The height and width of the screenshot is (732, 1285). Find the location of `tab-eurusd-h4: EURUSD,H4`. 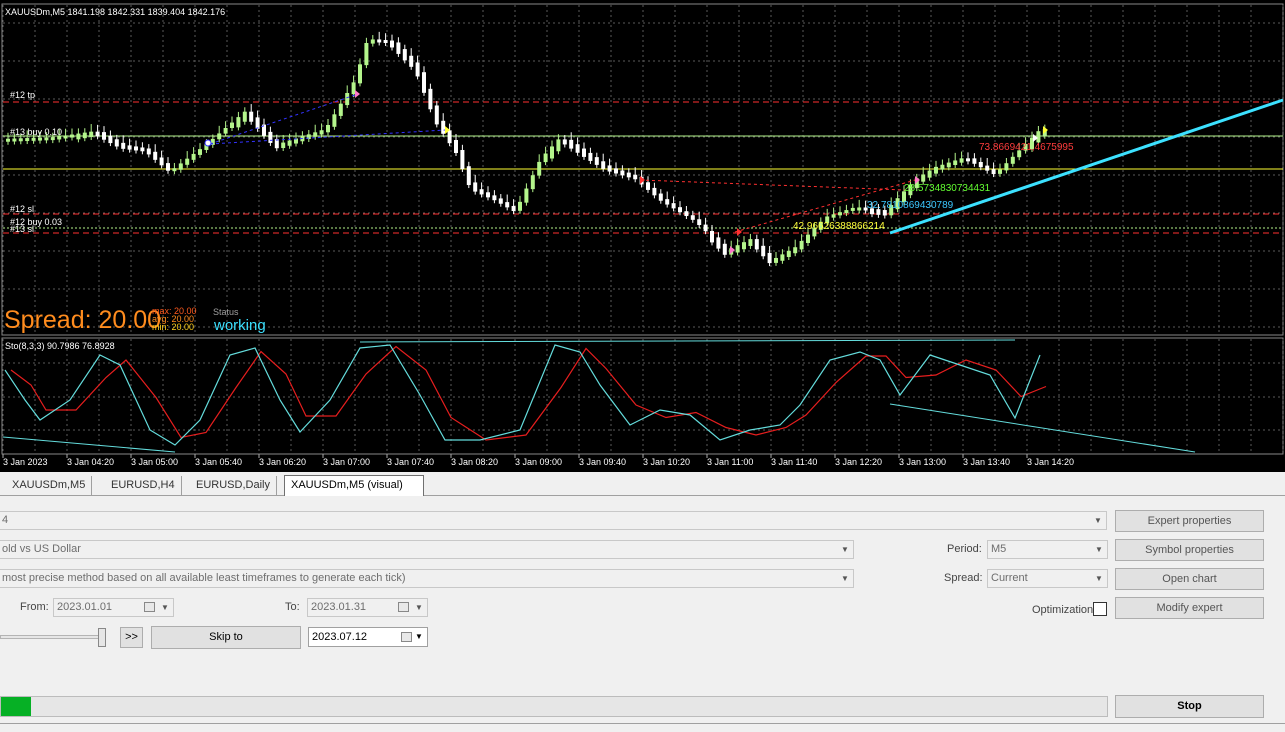

tab-eurusd-h4: EURUSD,H4 is located at coordinates (143, 486).